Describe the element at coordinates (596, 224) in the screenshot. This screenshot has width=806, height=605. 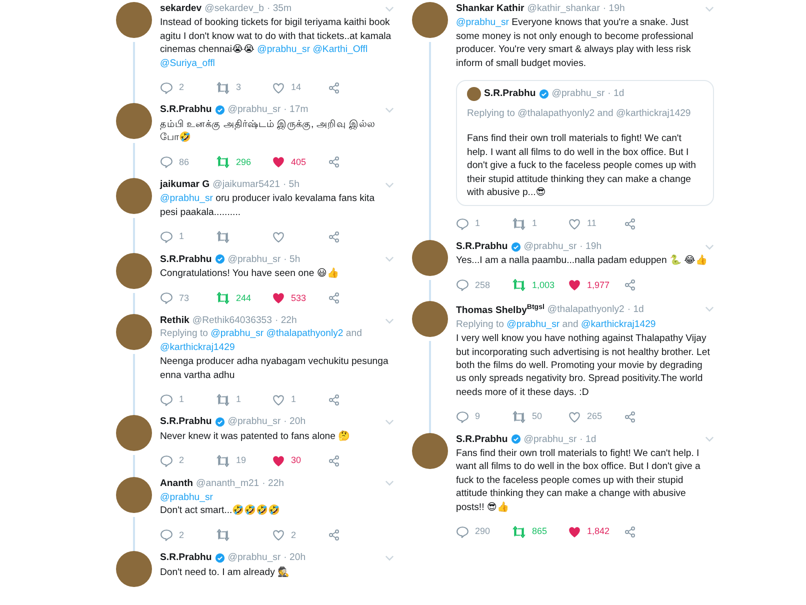
I see `like-button: 11` at that location.